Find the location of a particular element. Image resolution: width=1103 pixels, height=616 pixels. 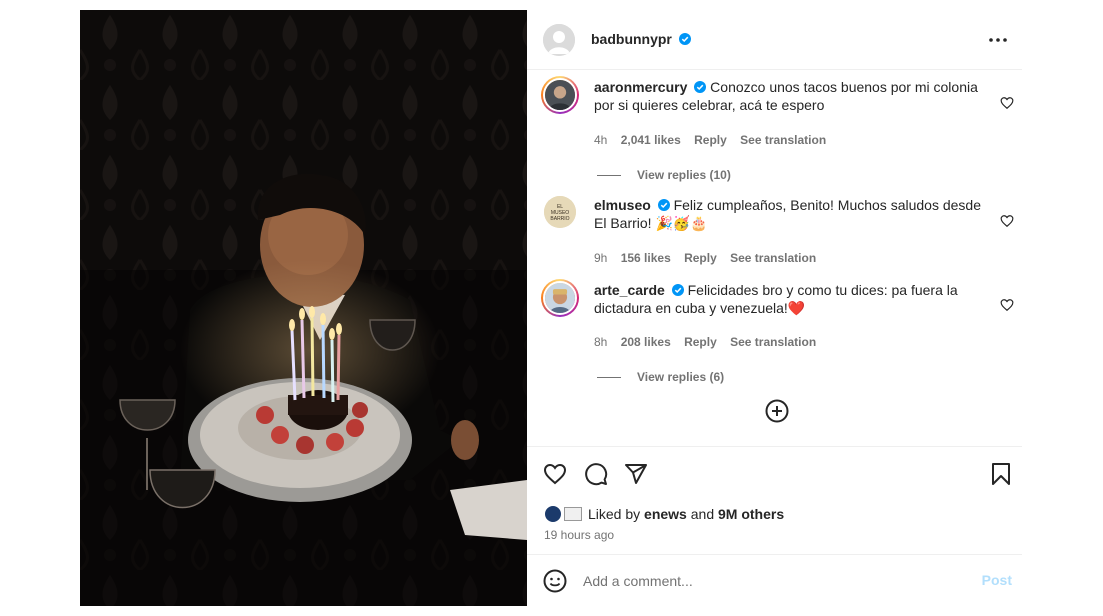

comment-username: aaronmercury is located at coordinates (640, 87).